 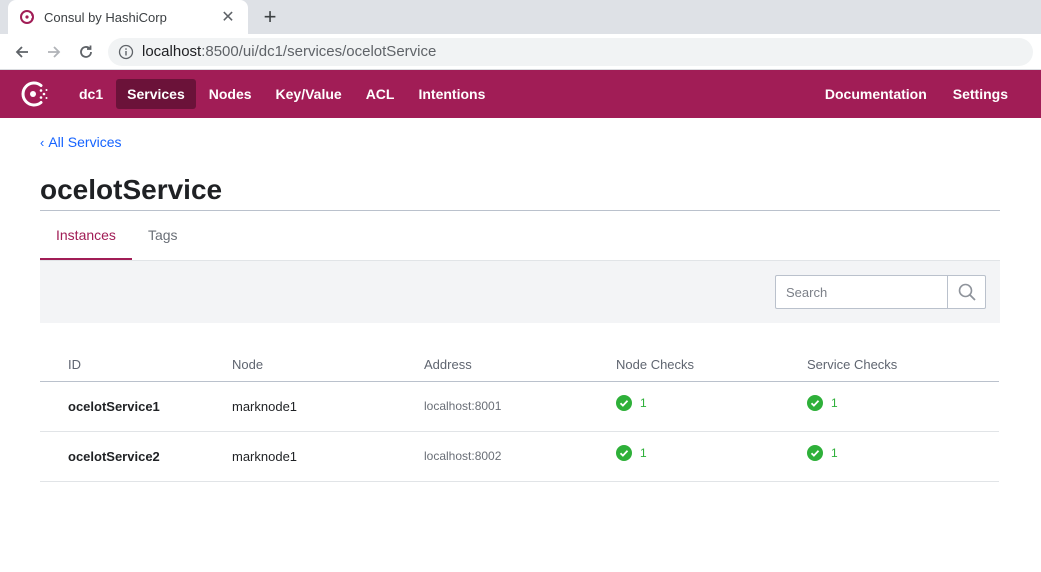 I want to click on instance-id: ocelotService2, so click(x=136, y=456).